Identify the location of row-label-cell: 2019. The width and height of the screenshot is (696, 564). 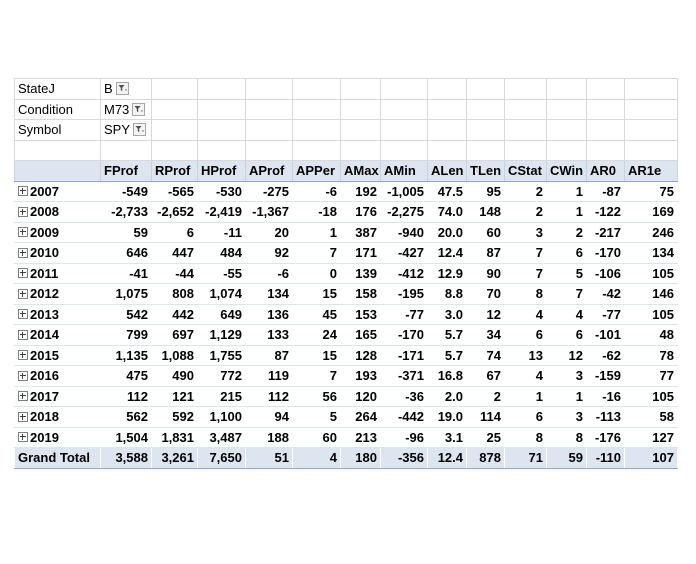
(57, 437).